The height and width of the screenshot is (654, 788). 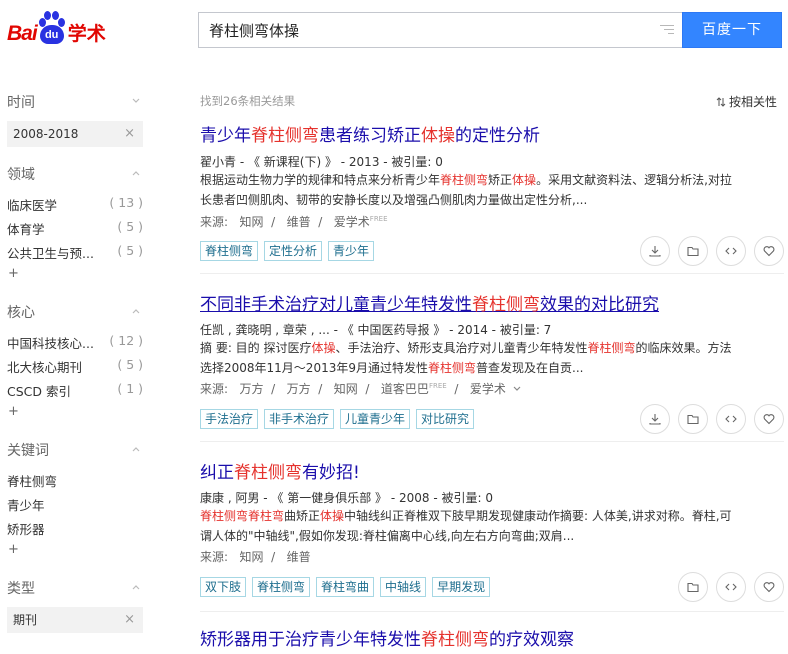 I want to click on result-title: 不同非手术治疗对儿童青少年特发性脊柱侧弯效果的对比研究, so click(x=429, y=302).